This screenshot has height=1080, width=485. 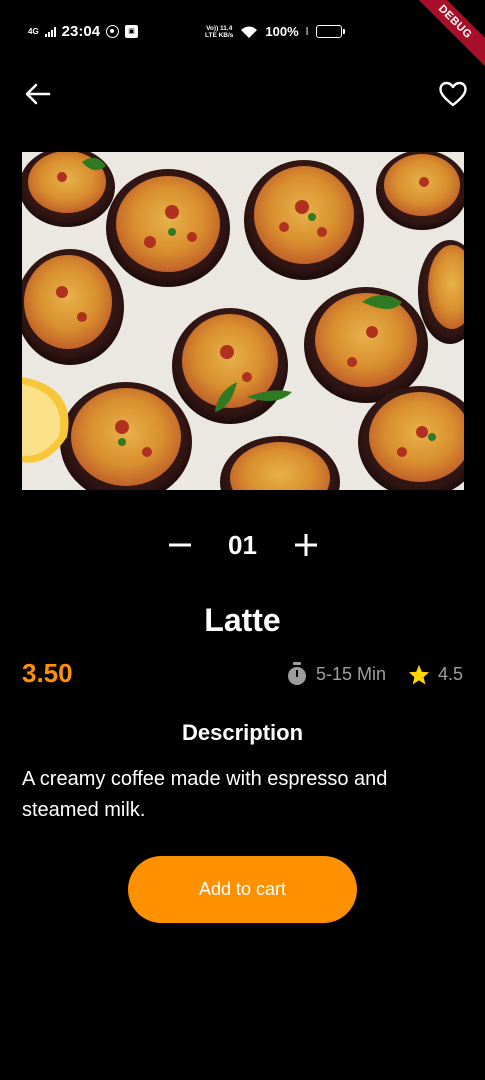 I want to click on quantity-value: 01, so click(x=242, y=544).